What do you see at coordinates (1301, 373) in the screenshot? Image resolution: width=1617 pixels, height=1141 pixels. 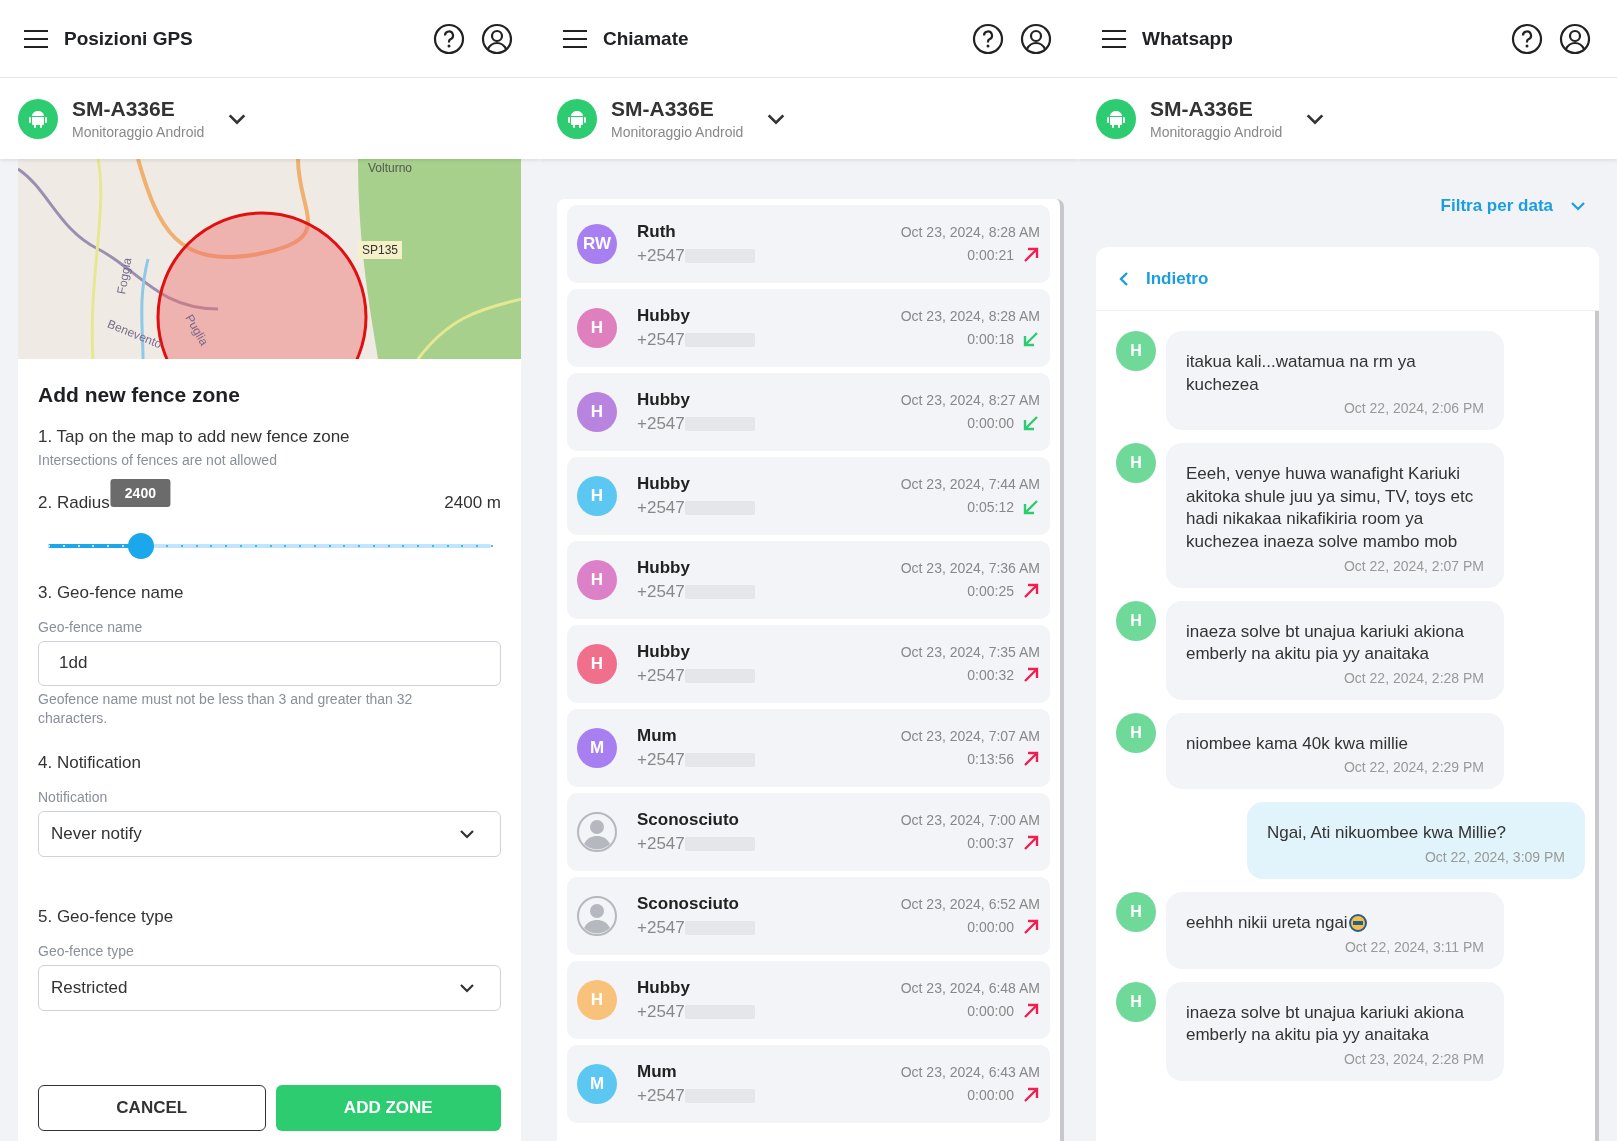 I see `message-text: itakua kali...watamua na rm ya kuchezea` at bounding box center [1301, 373].